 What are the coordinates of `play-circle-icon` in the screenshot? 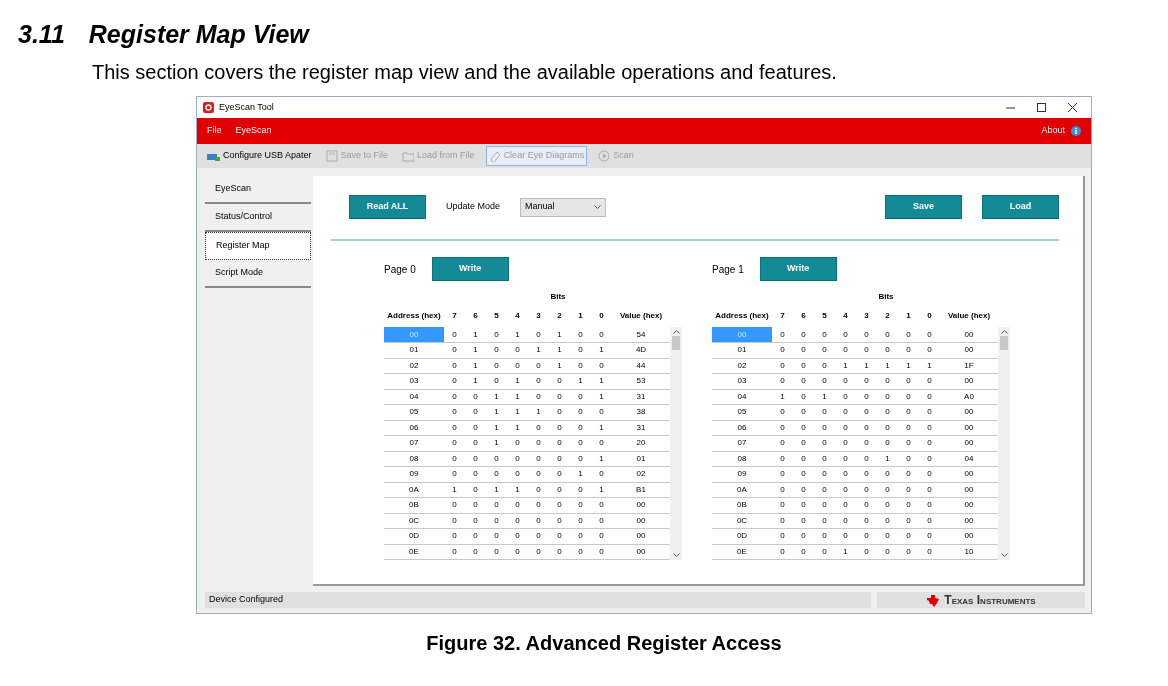 It's located at (604, 156).